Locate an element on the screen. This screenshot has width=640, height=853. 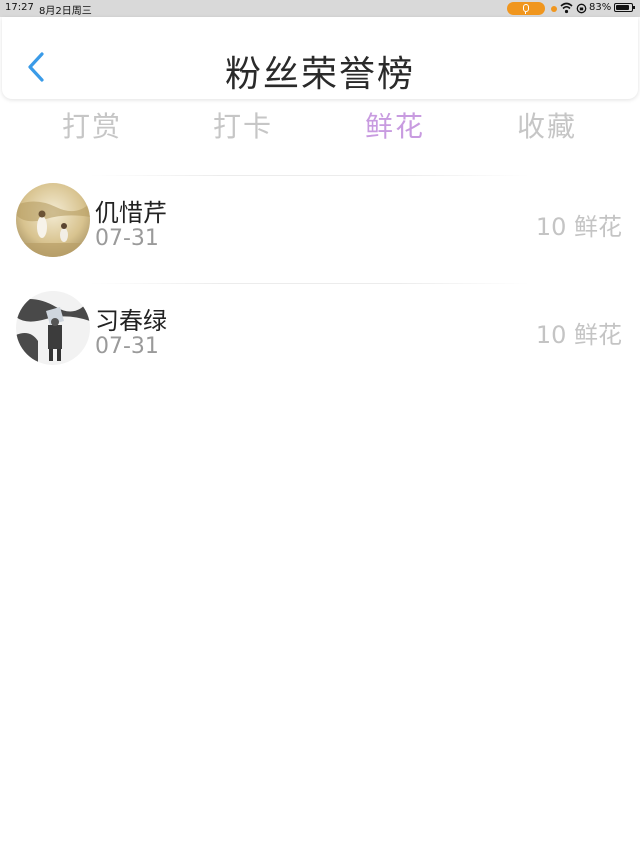
tab-favorites: 收藏 is located at coordinates (547, 125).